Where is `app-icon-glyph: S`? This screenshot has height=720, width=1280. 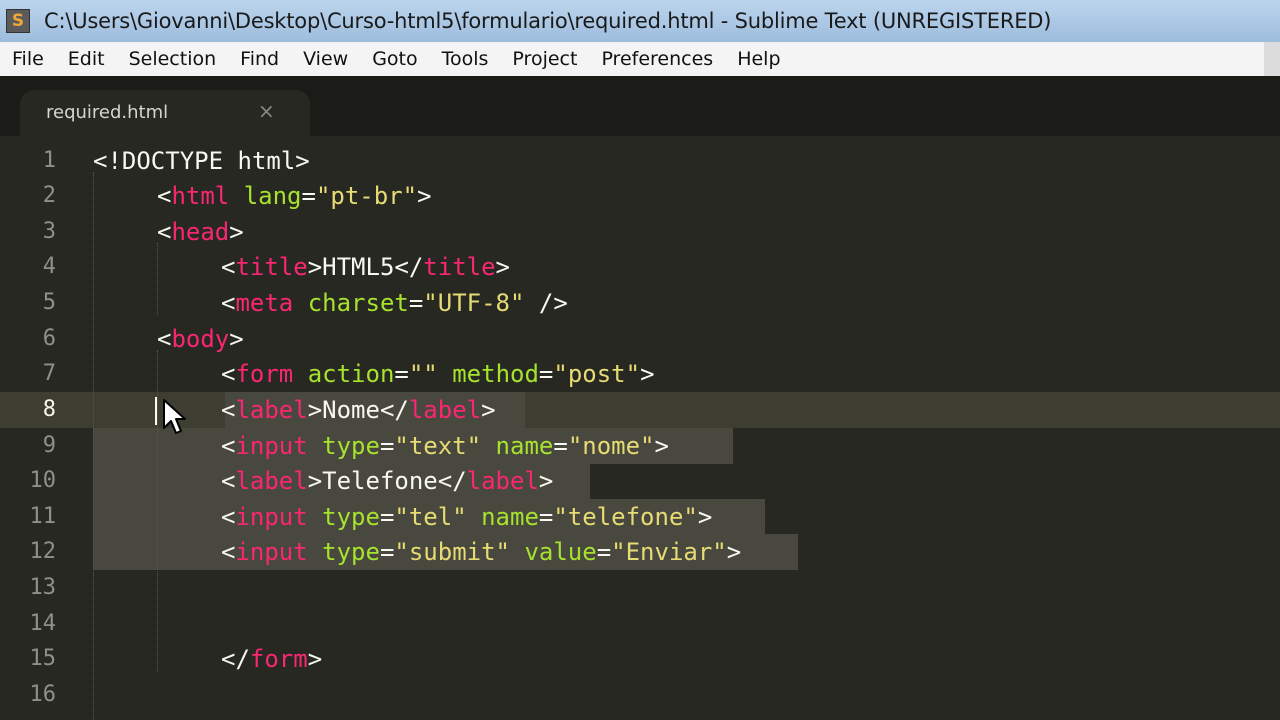
app-icon-glyph: S is located at coordinates (18, 21).